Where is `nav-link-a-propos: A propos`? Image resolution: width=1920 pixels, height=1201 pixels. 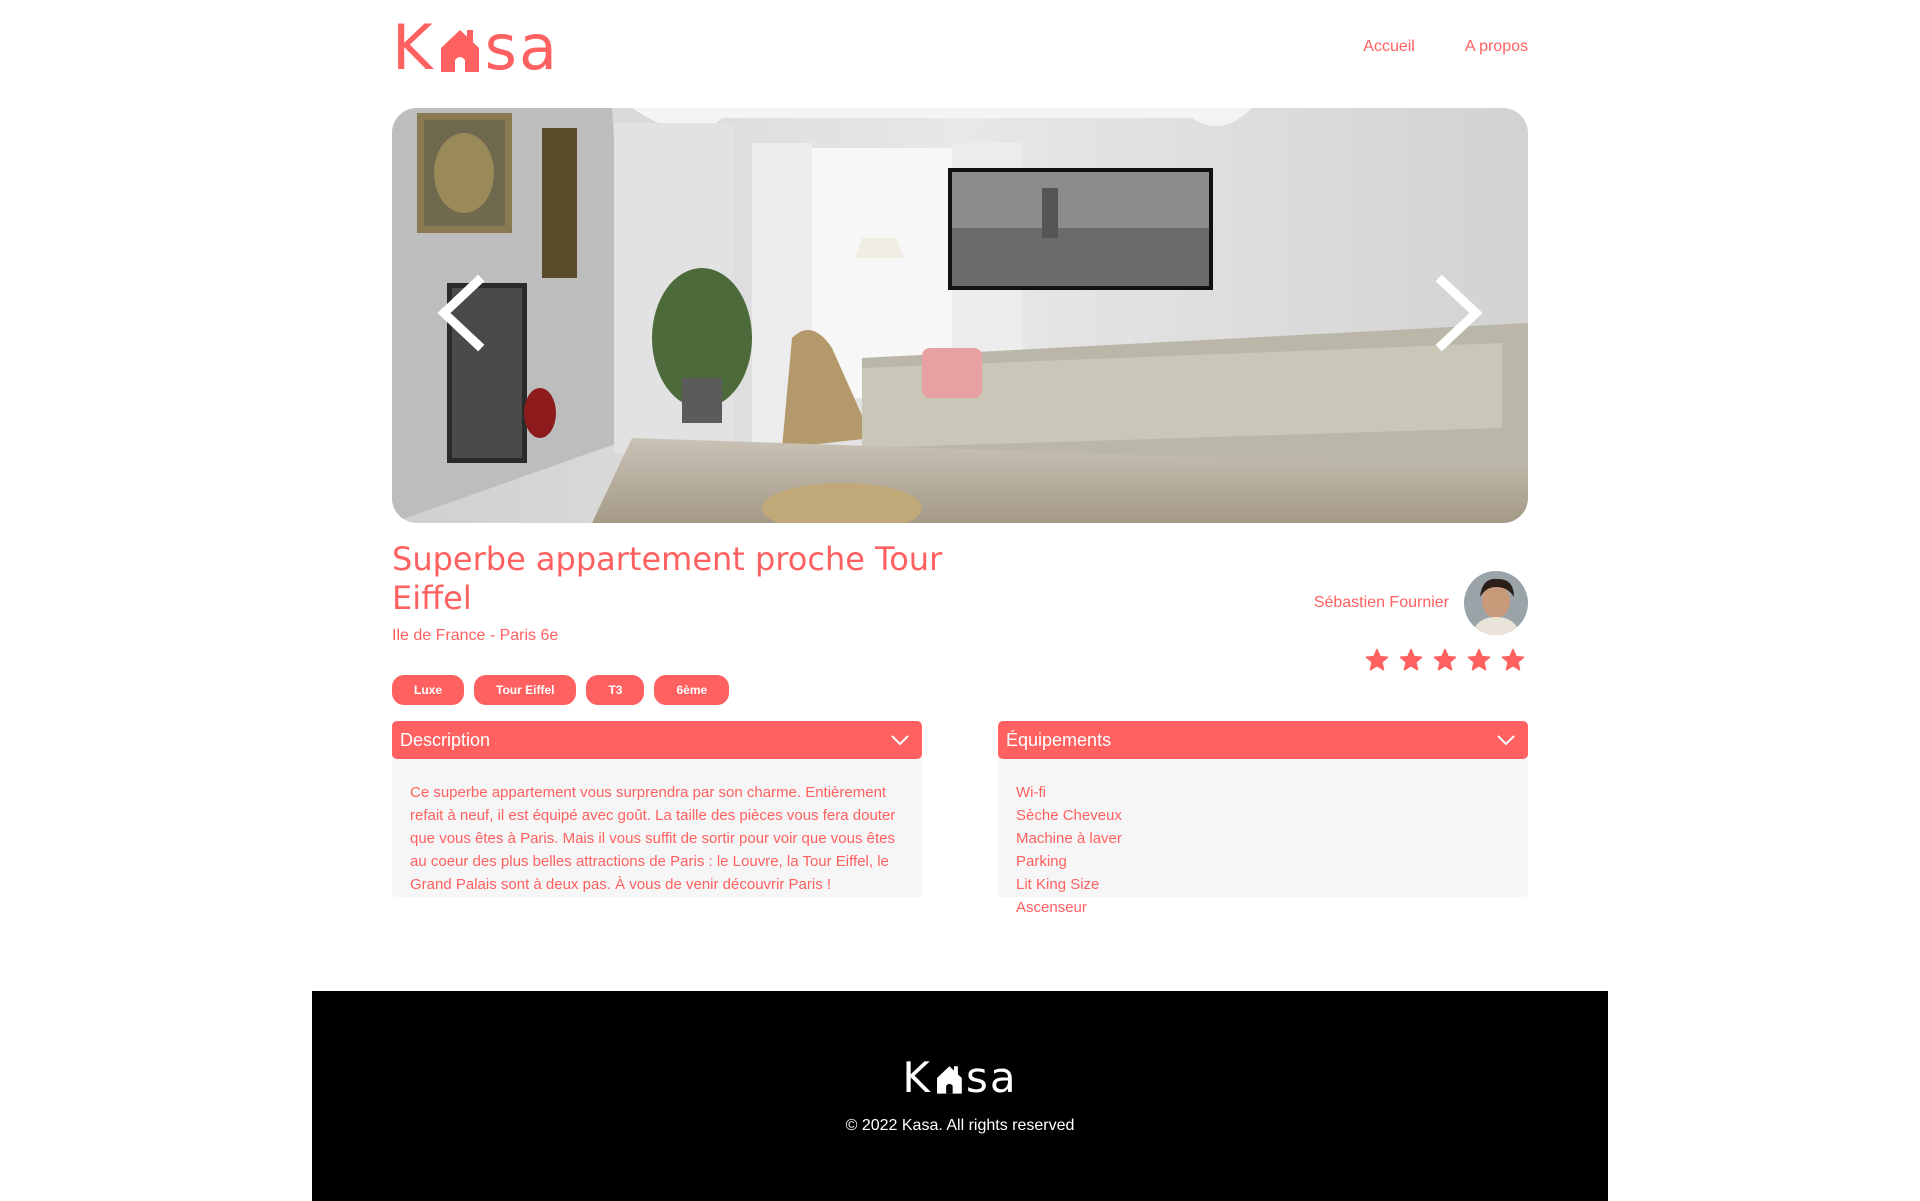
nav-link-a-propos: A propos is located at coordinates (1496, 47).